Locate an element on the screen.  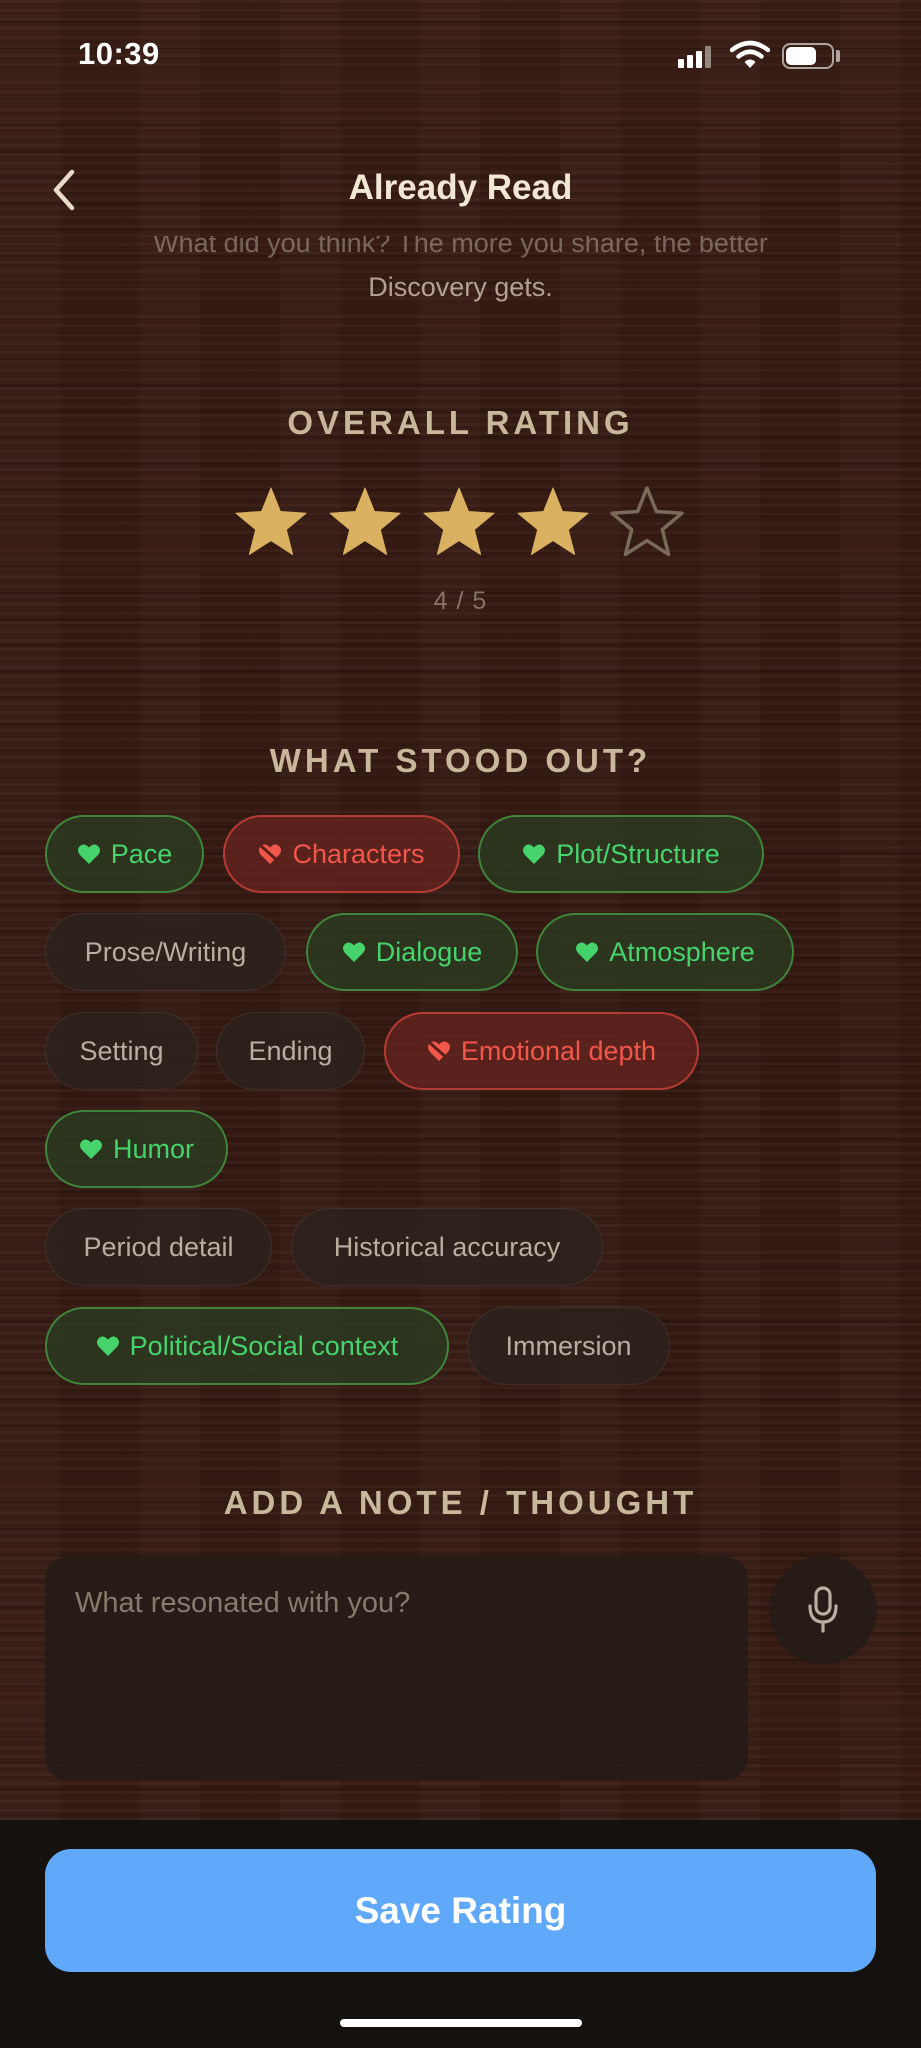
chip-immersion: Immersion is located at coordinates (568, 1346).